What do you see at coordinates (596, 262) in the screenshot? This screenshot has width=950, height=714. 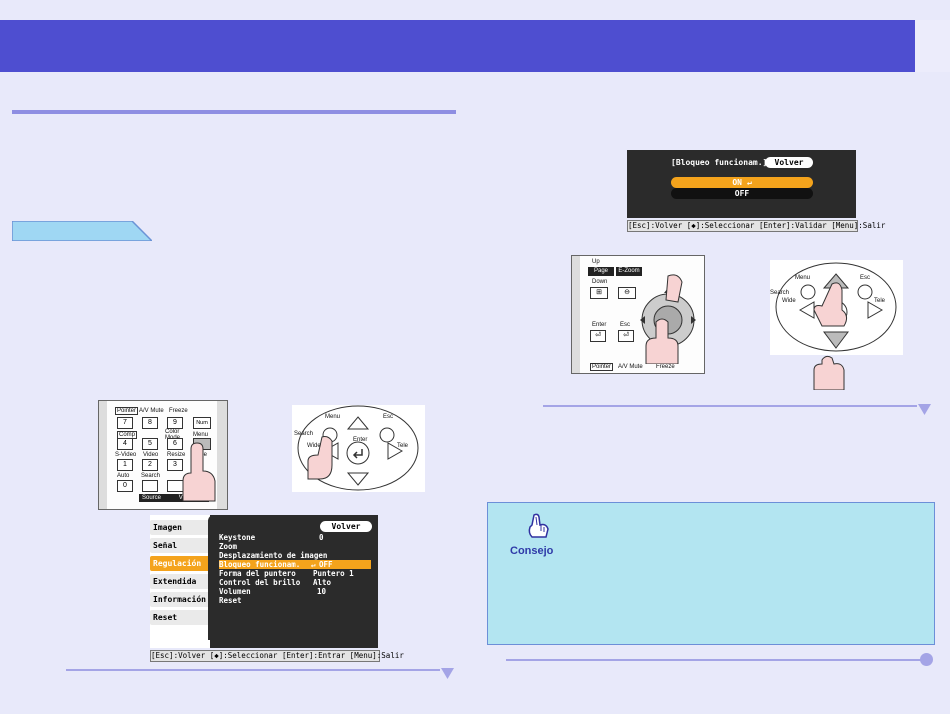 I see `up-label: Up` at bounding box center [596, 262].